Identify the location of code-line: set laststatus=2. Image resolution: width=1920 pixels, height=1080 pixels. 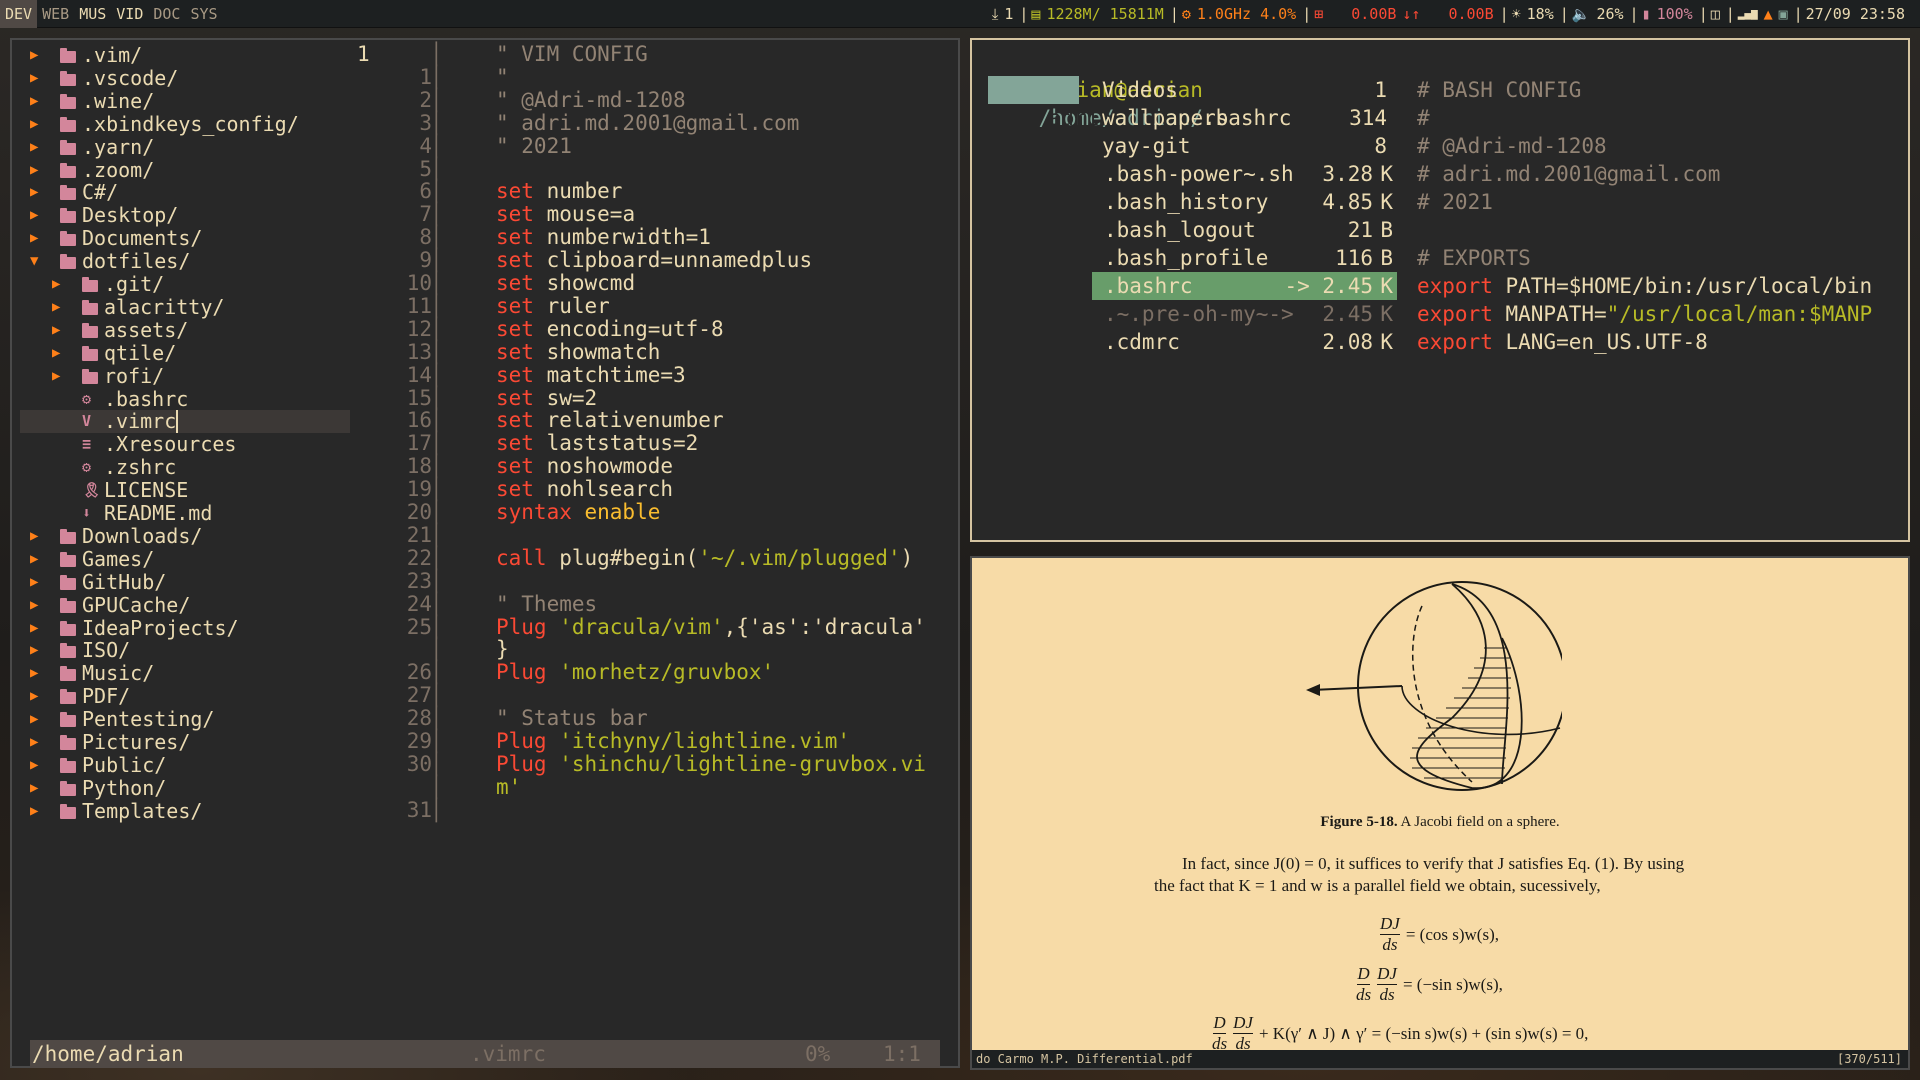
(597, 443).